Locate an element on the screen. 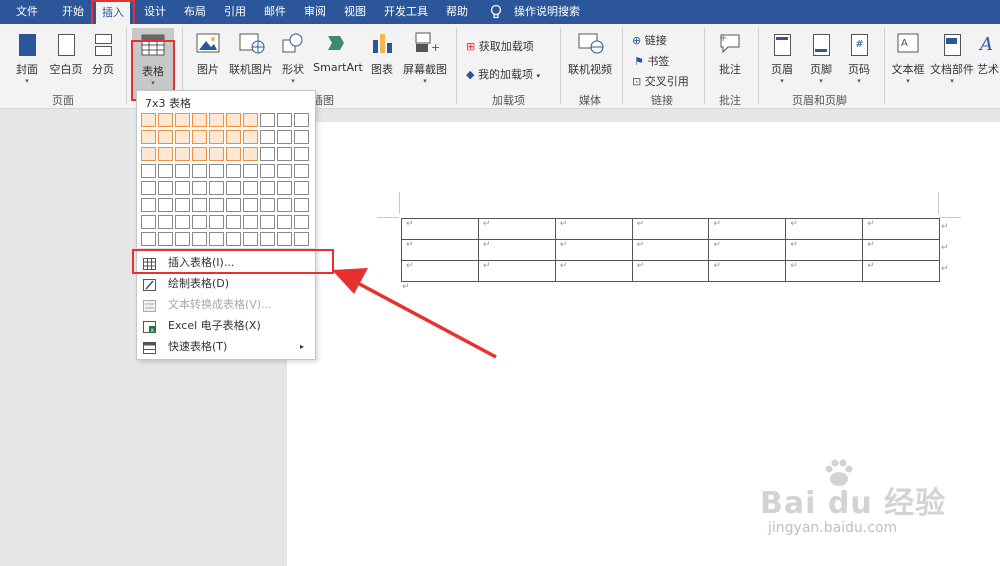  blank-page-button: 空白页 is located at coordinates (66, 54).